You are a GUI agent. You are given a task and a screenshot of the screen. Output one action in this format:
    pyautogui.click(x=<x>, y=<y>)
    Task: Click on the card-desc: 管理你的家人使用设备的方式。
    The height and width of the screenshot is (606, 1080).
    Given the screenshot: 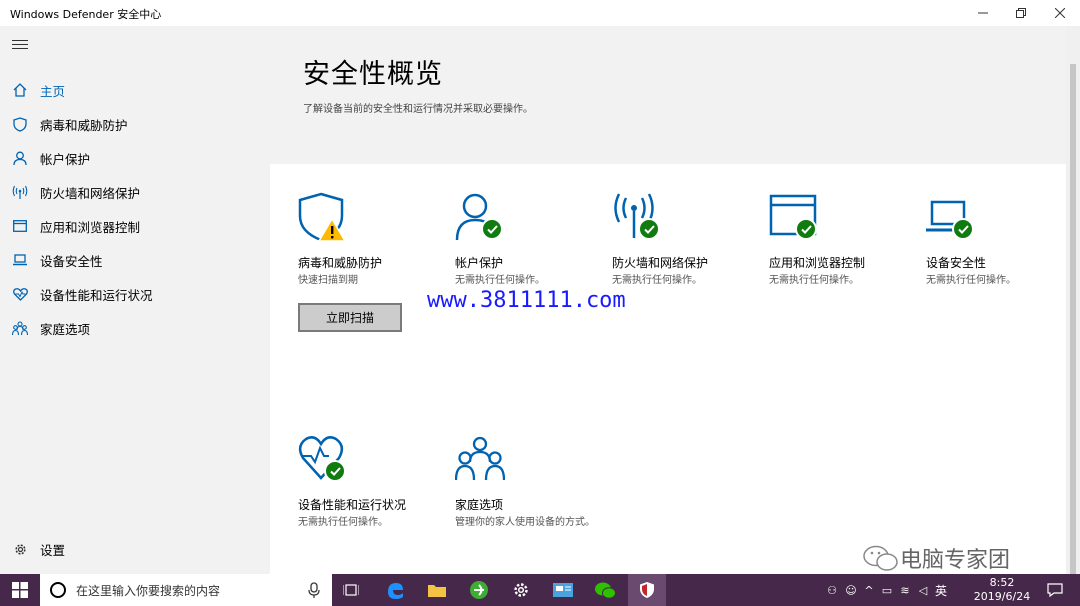 What is the action you would take?
    pyautogui.click(x=525, y=522)
    